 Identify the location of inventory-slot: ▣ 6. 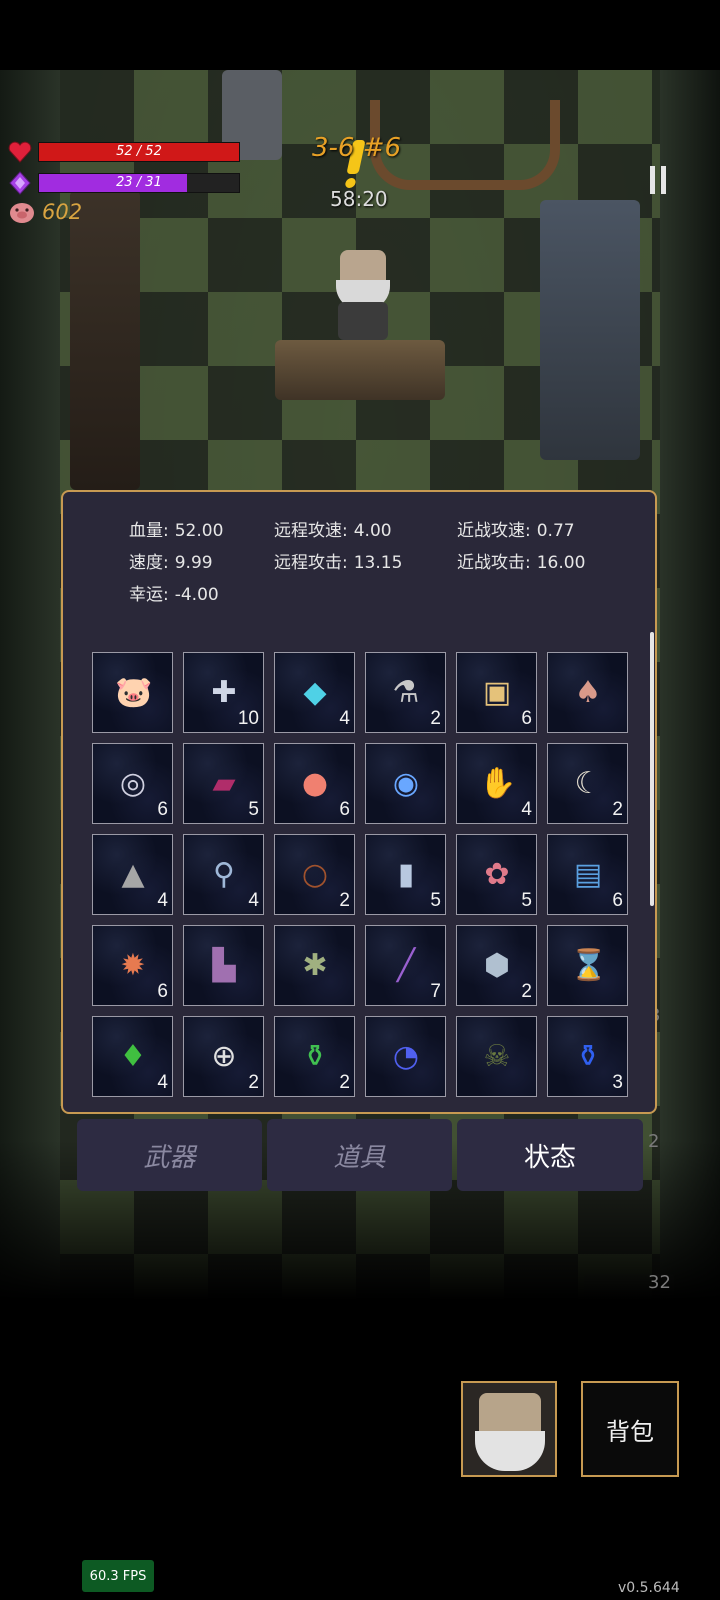
(496, 692).